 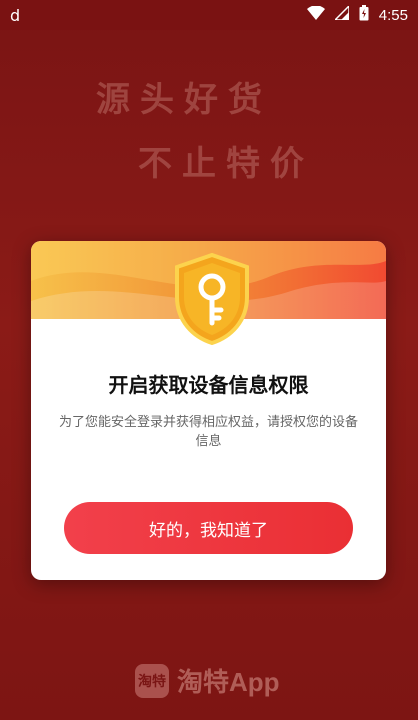 I want to click on wifi-icon, so click(x=315, y=14).